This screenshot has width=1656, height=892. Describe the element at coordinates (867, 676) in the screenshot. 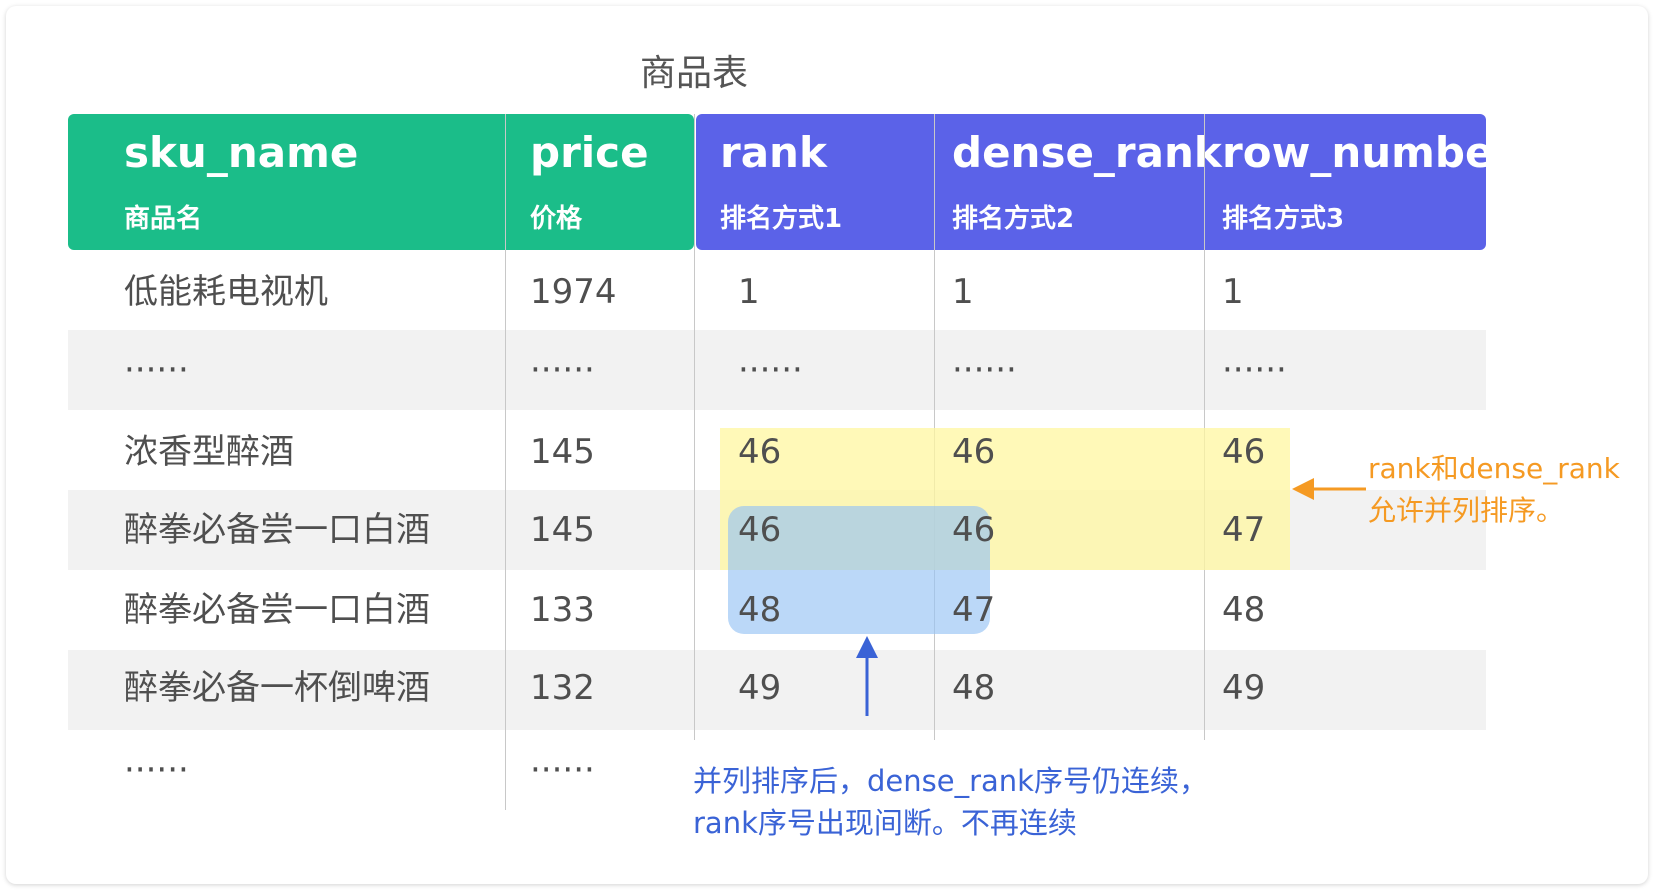

I see `blue-arrow-icon` at that location.